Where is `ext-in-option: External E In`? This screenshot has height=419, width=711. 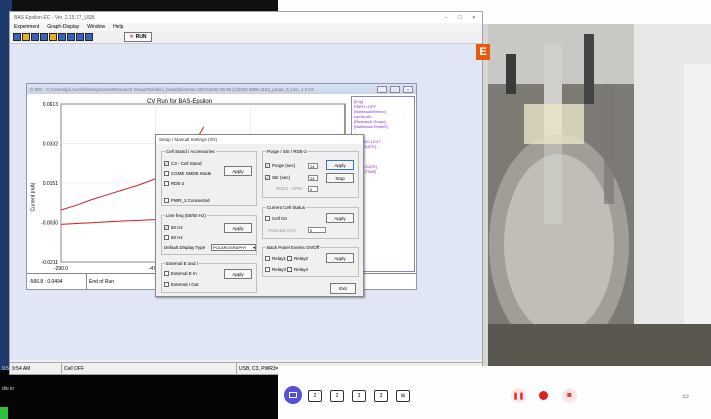
ext-in-option: External E In is located at coordinates (180, 273).